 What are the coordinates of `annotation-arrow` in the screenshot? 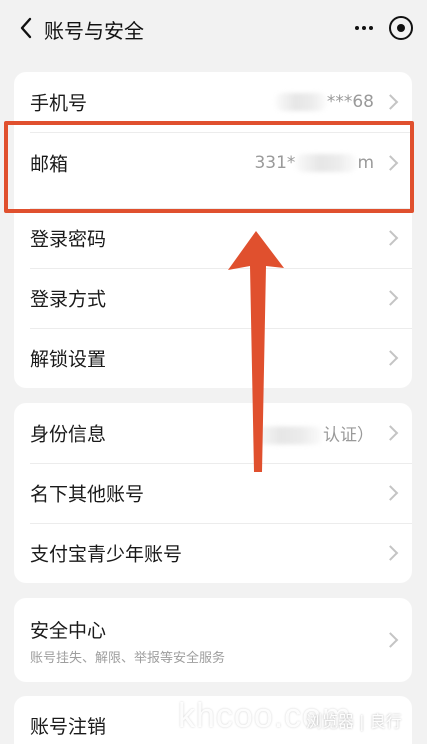 It's located at (256, 351).